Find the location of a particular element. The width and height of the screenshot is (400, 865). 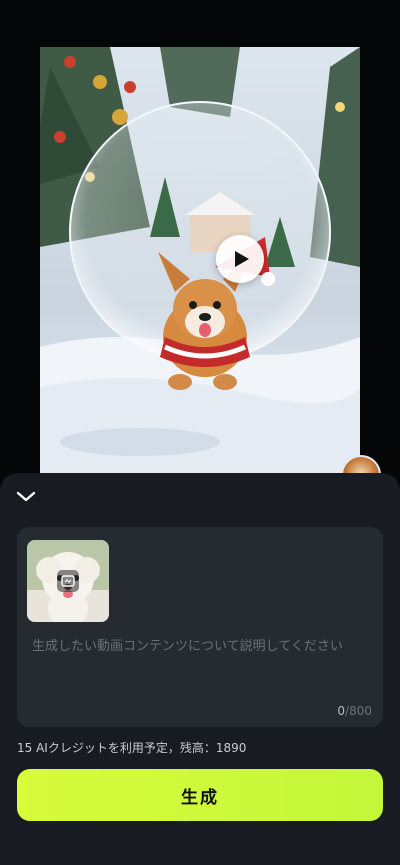

character-counter: 0/800 is located at coordinates (354, 711).